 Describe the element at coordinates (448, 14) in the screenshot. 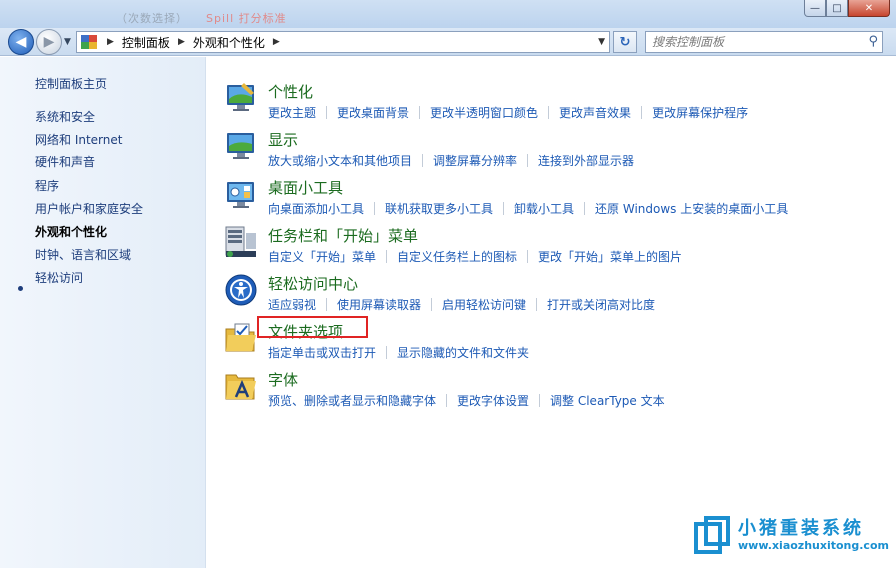

I see `title-bar: （次数选择） Spill 打分标准 — □ ✕` at that location.